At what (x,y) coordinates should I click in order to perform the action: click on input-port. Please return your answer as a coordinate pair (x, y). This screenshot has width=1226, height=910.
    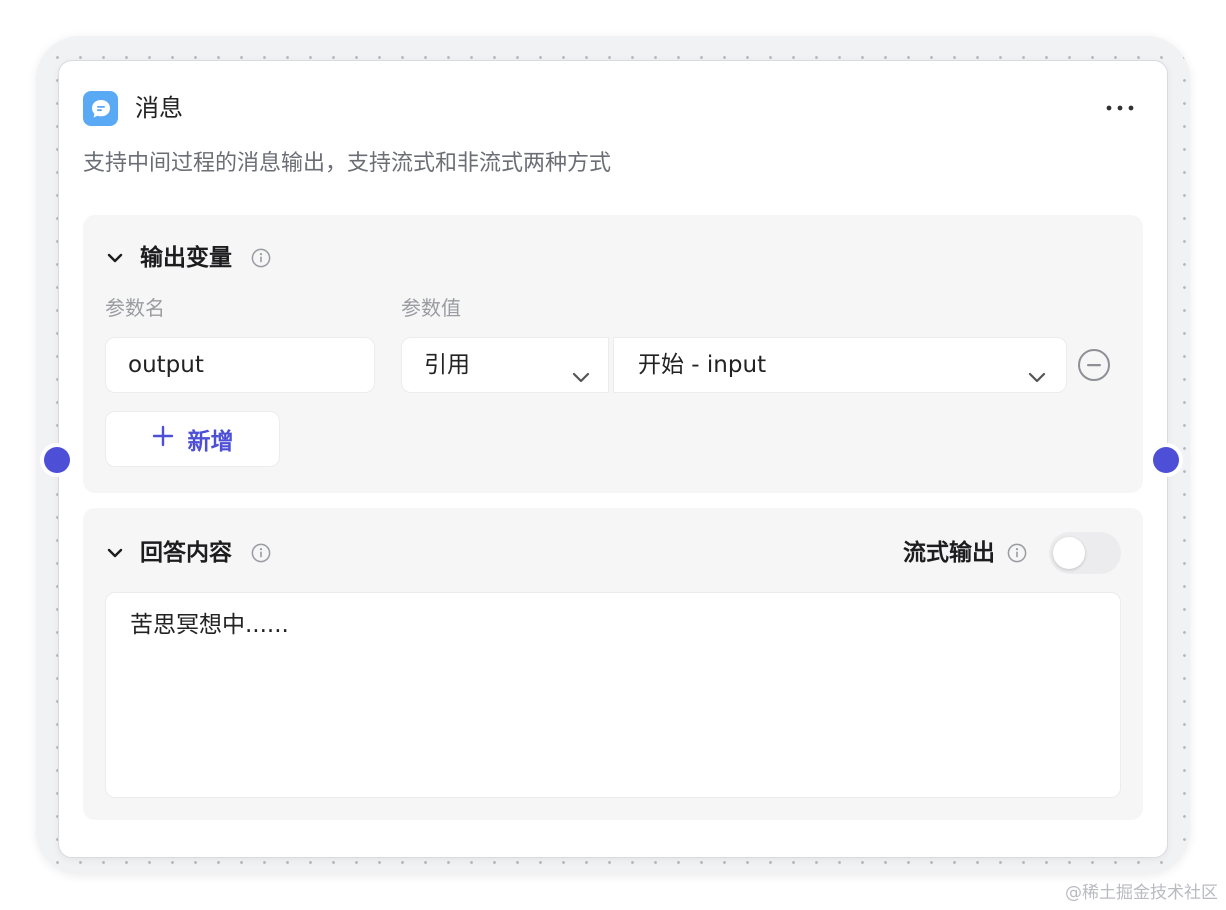
    Looking at the image, I should click on (57, 460).